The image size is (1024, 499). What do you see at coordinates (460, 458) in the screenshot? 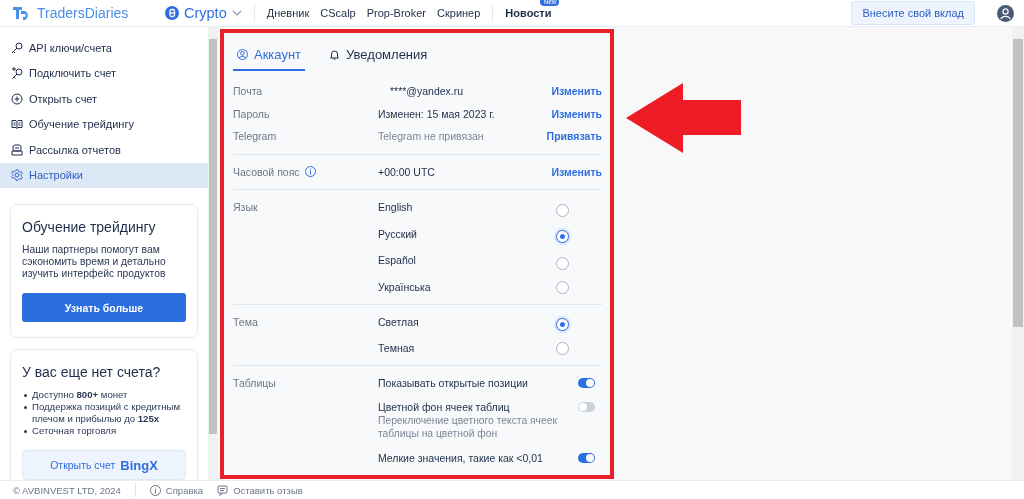
I see `option-label: Мелкие значения, такие как <0,01` at bounding box center [460, 458].